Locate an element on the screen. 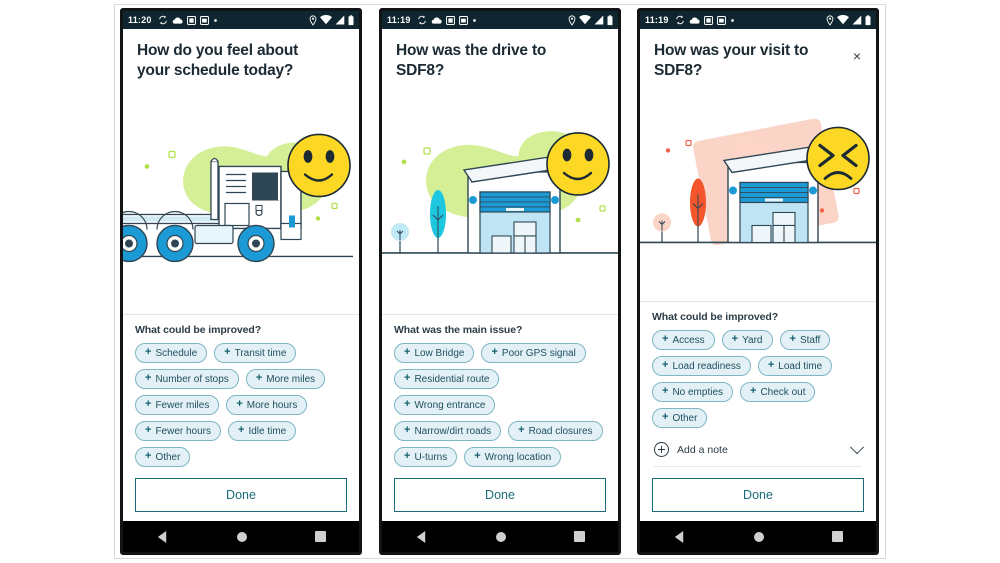 The width and height of the screenshot is (1000, 563). chip-option: + Wrong location is located at coordinates (513, 457).